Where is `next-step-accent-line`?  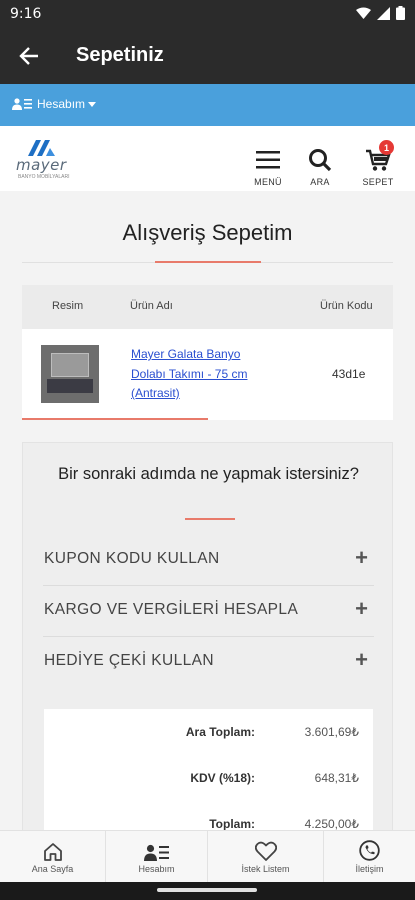 next-step-accent-line is located at coordinates (210, 519).